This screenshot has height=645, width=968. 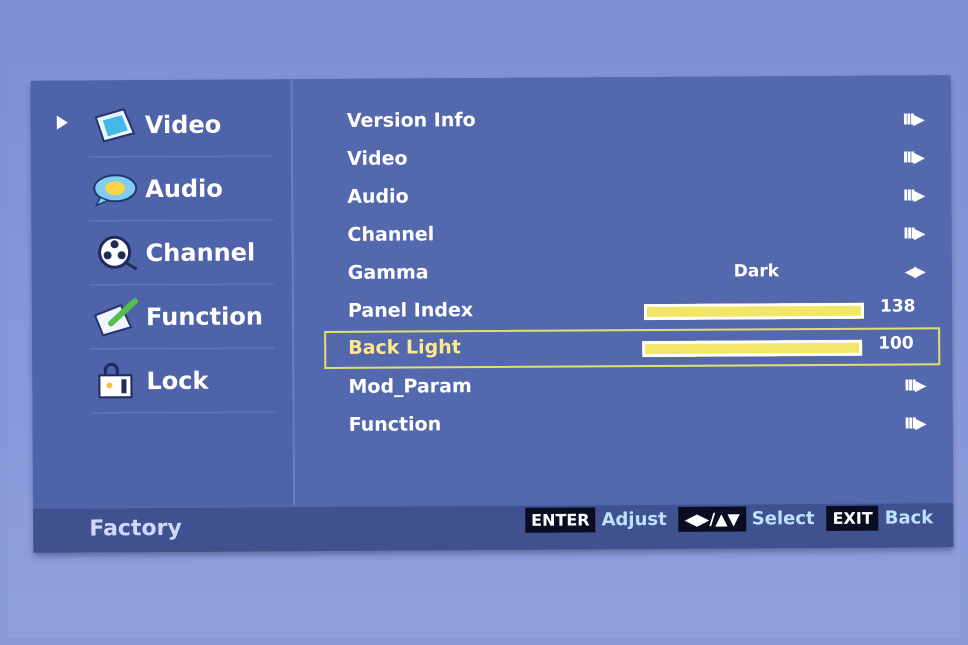 What do you see at coordinates (410, 386) in the screenshot?
I see `menu-row-label: Mod_Param` at bounding box center [410, 386].